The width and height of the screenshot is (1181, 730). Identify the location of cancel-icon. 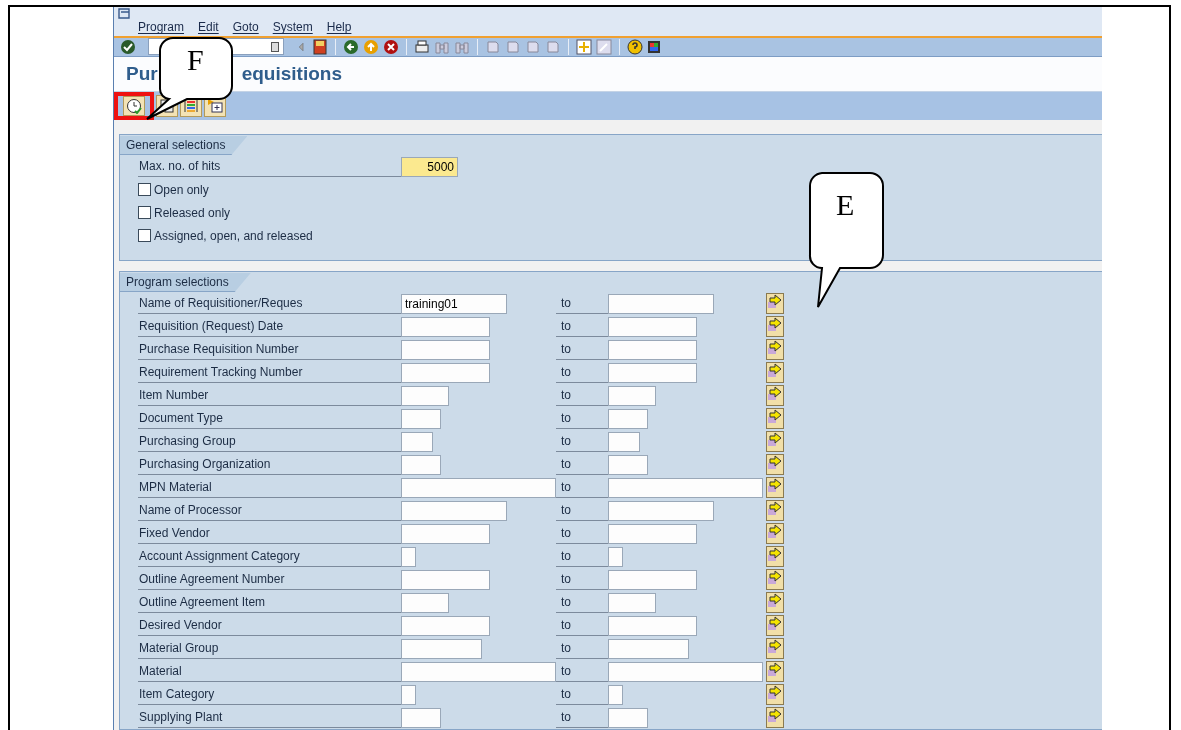
(391, 46).